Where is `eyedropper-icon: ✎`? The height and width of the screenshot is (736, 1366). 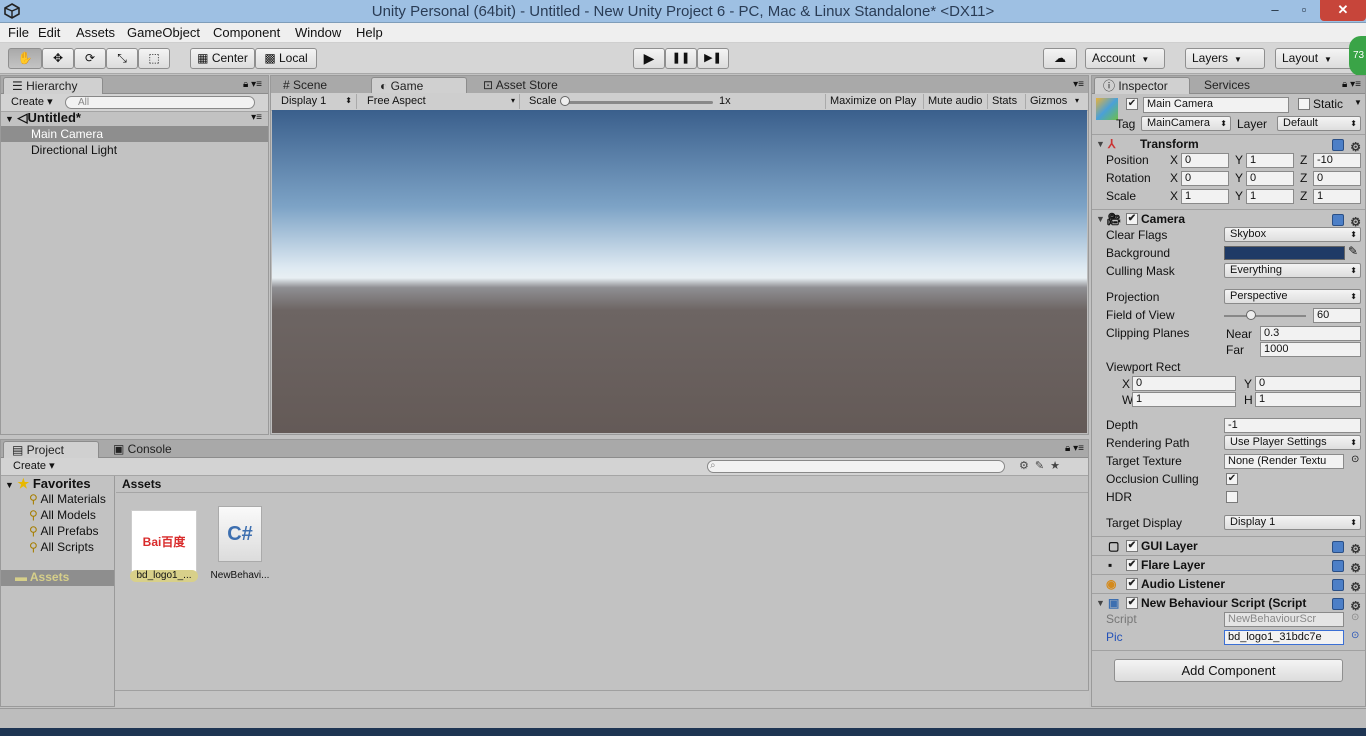
eyedropper-icon: ✎ is located at coordinates (1353, 251).